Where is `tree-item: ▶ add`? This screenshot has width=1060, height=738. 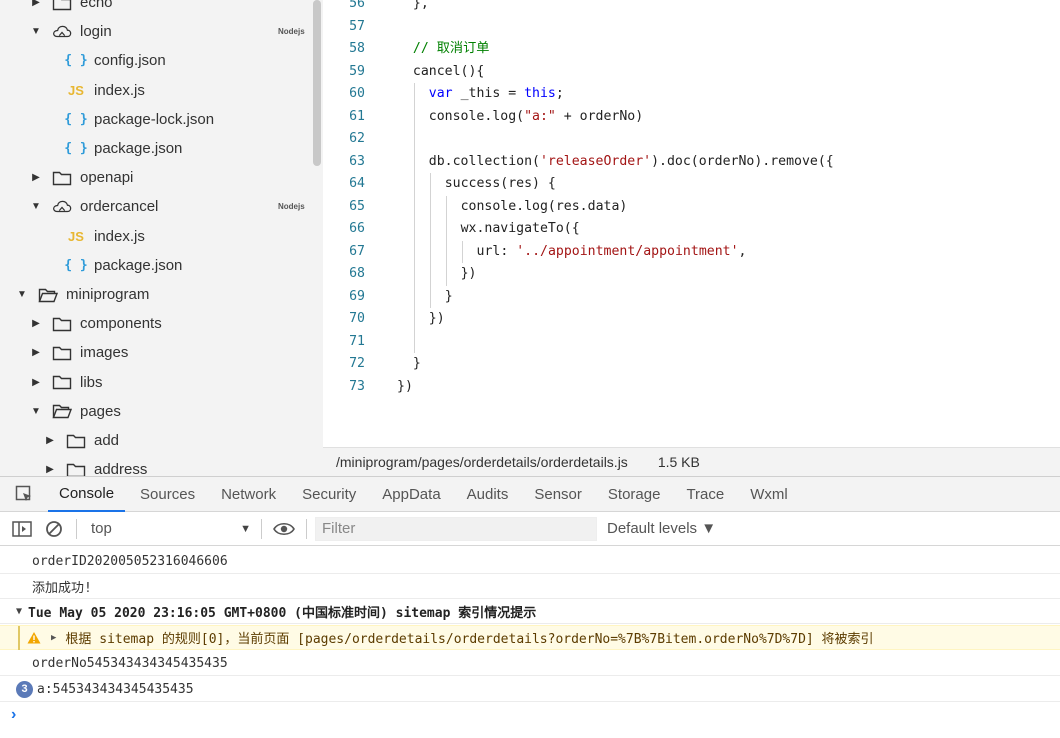
tree-item: ▶ add is located at coordinates (155, 440).